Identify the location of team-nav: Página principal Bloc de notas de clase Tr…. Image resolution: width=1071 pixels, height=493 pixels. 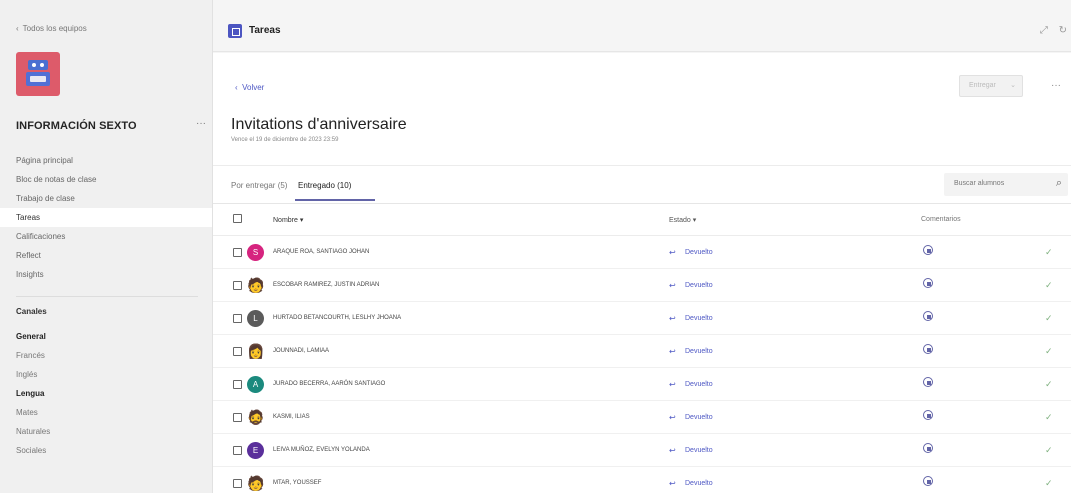
(106, 217).